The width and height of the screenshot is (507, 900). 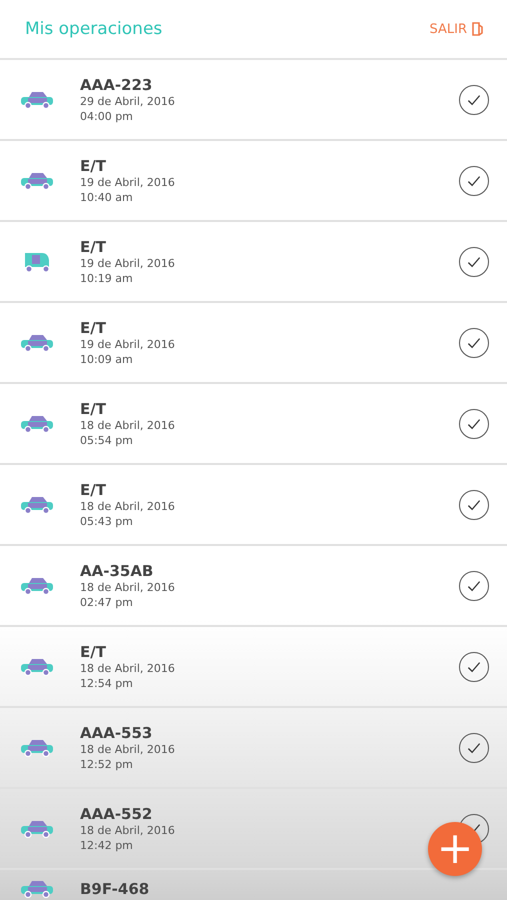 What do you see at coordinates (127, 101) in the screenshot?
I see `operation-date: 29 de Abril, 2016` at bounding box center [127, 101].